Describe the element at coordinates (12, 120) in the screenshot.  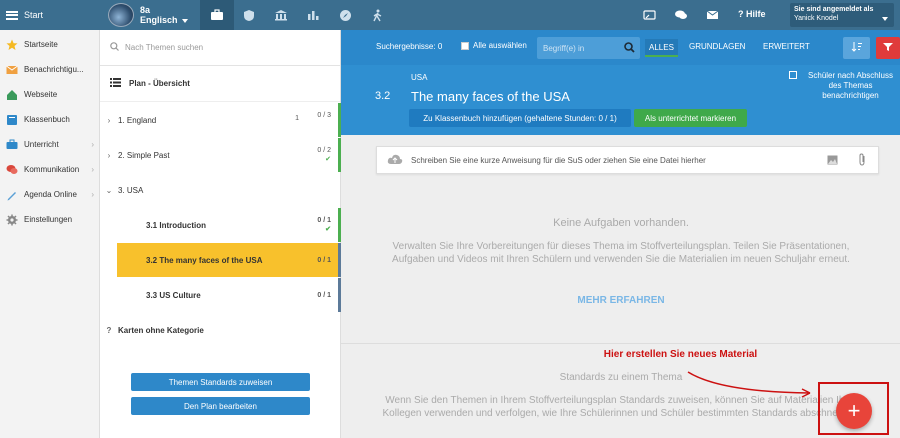
I see `book-icon` at that location.